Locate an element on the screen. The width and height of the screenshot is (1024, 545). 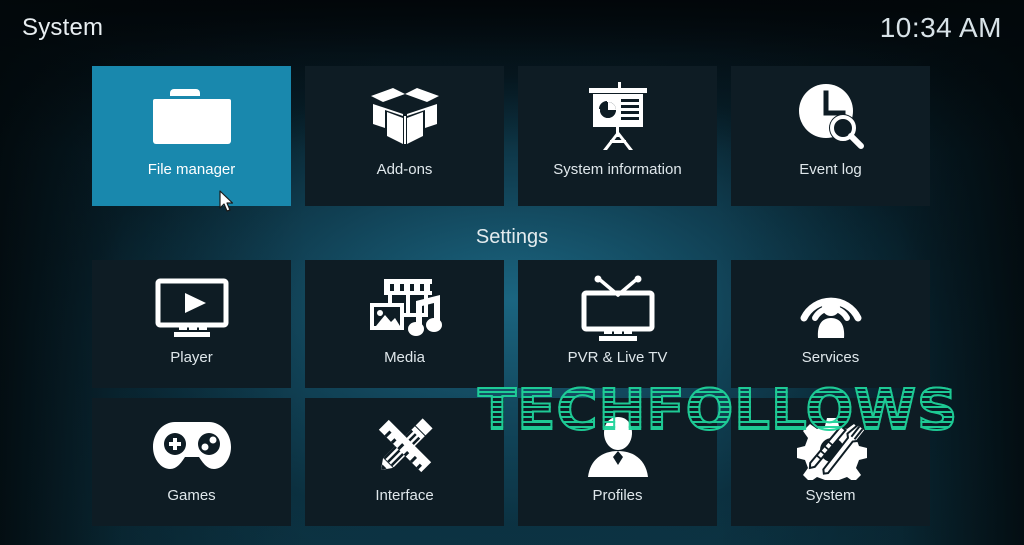
pencil-ruler-icon is located at coordinates (405, 446).